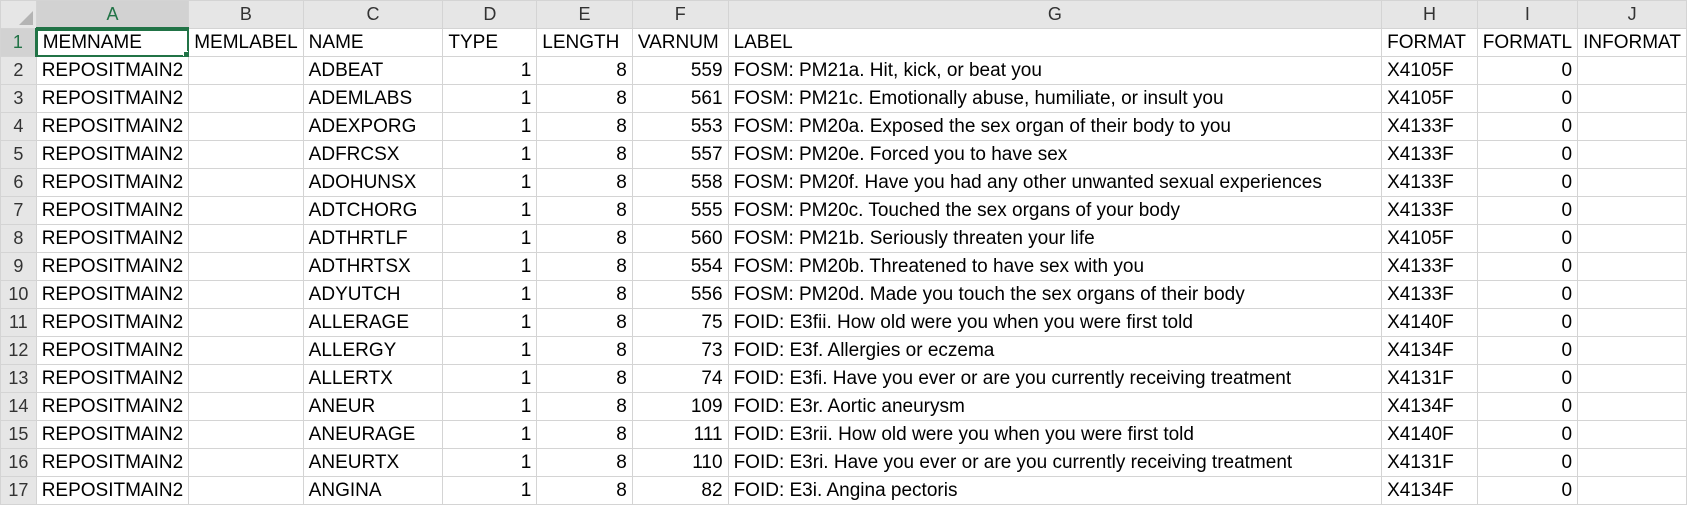 The image size is (1687, 523). I want to click on cell-j14, so click(1632, 406).